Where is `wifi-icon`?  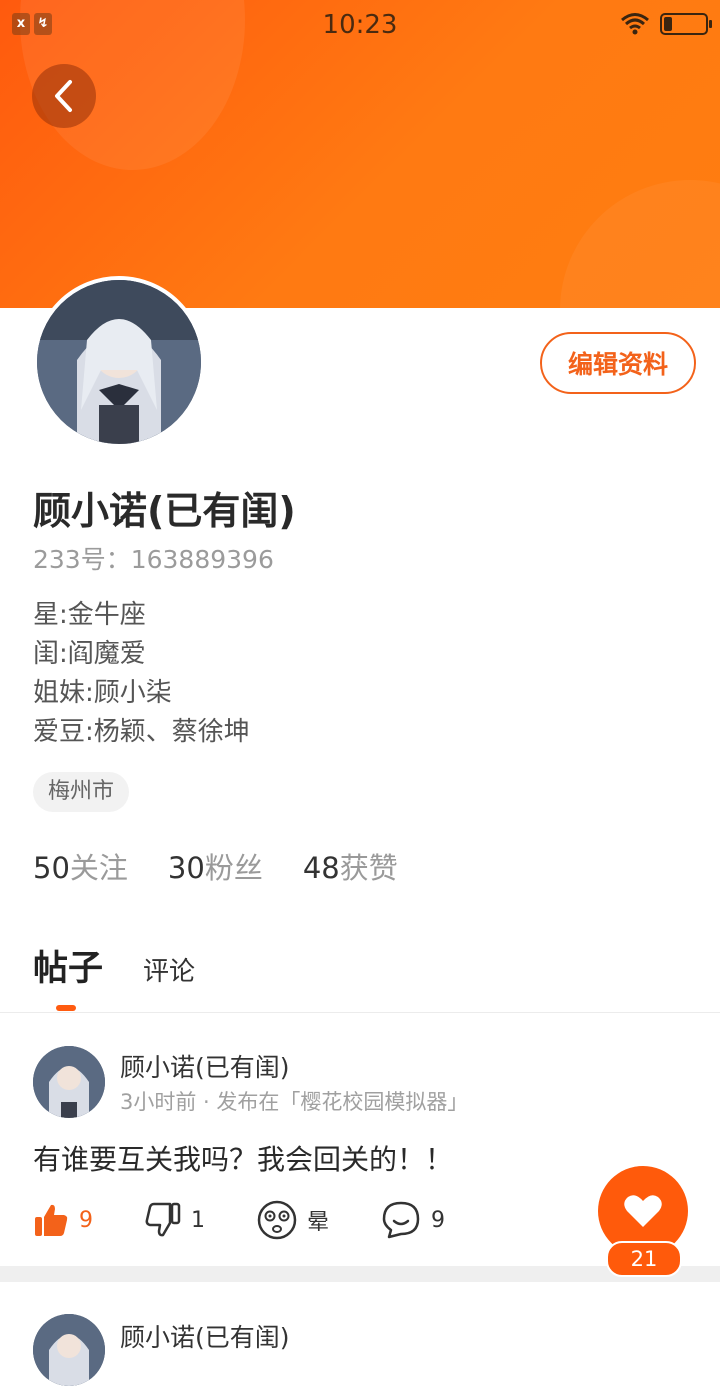 wifi-icon is located at coordinates (635, 24).